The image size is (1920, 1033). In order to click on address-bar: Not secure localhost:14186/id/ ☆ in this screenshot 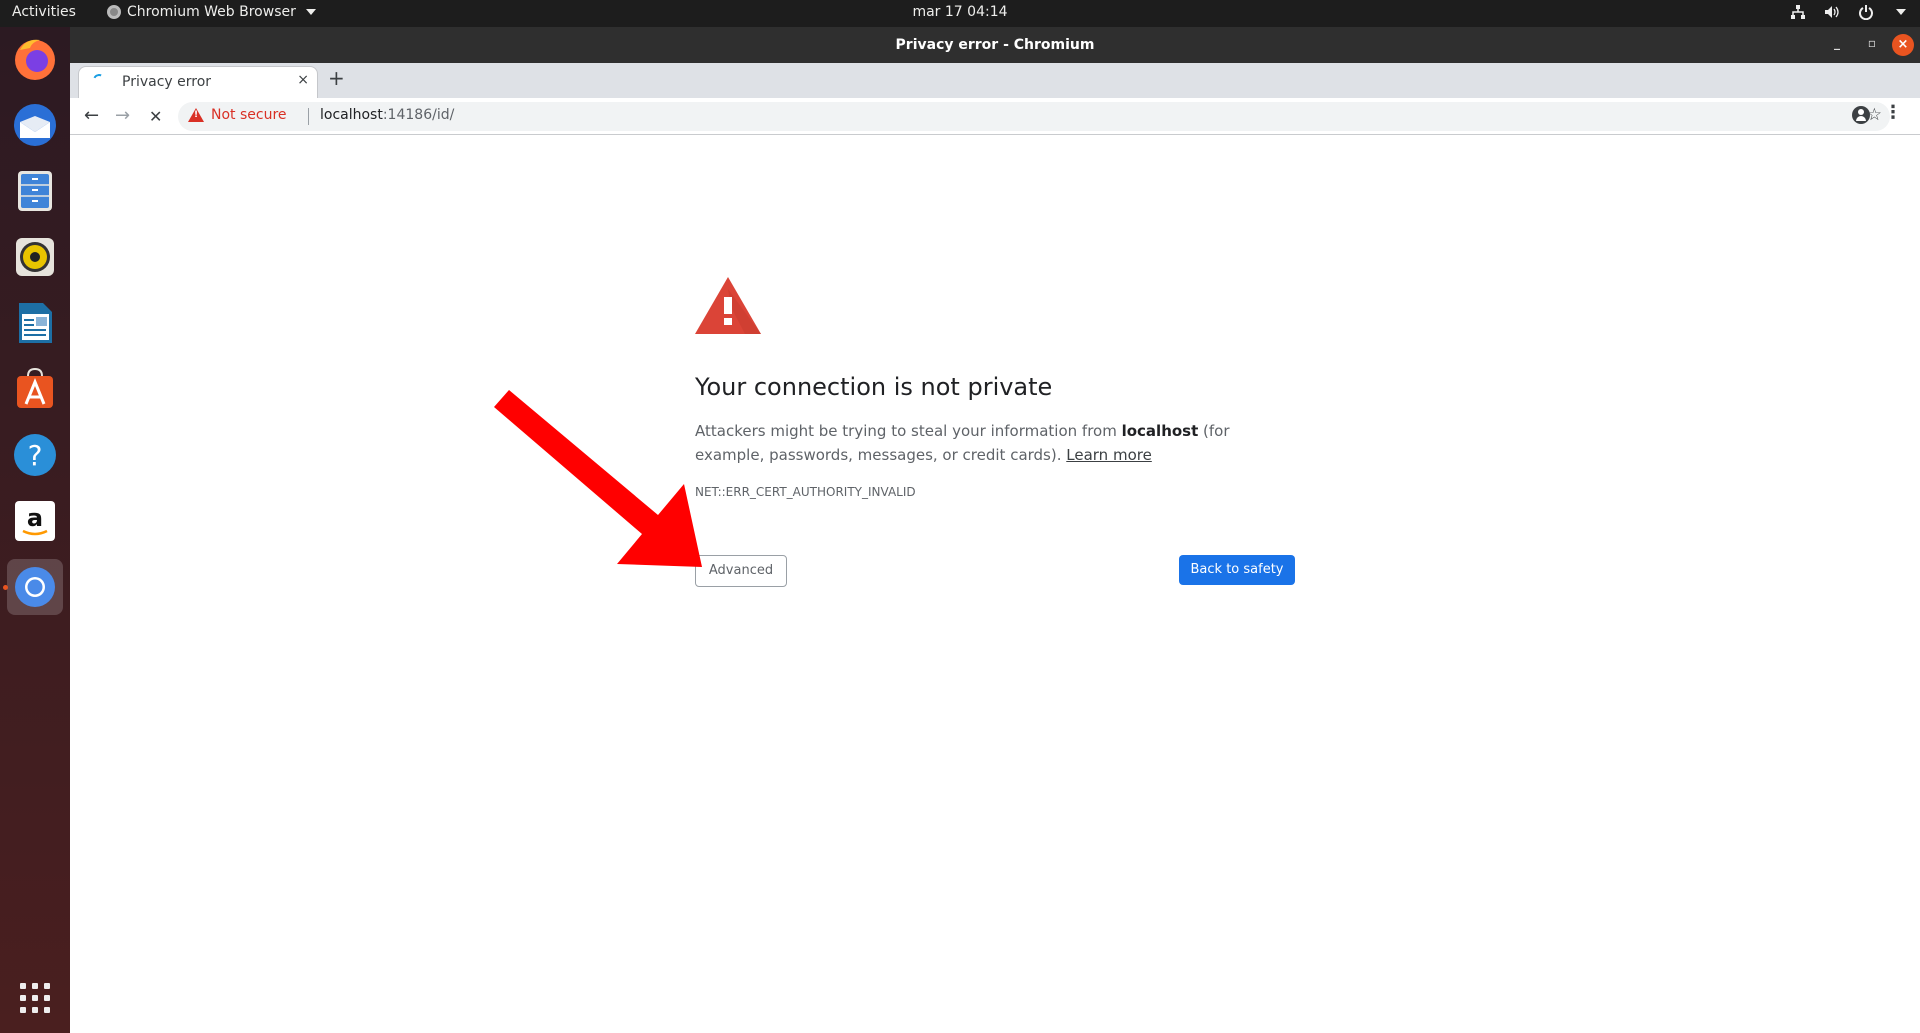, I will do `click(1034, 116)`.